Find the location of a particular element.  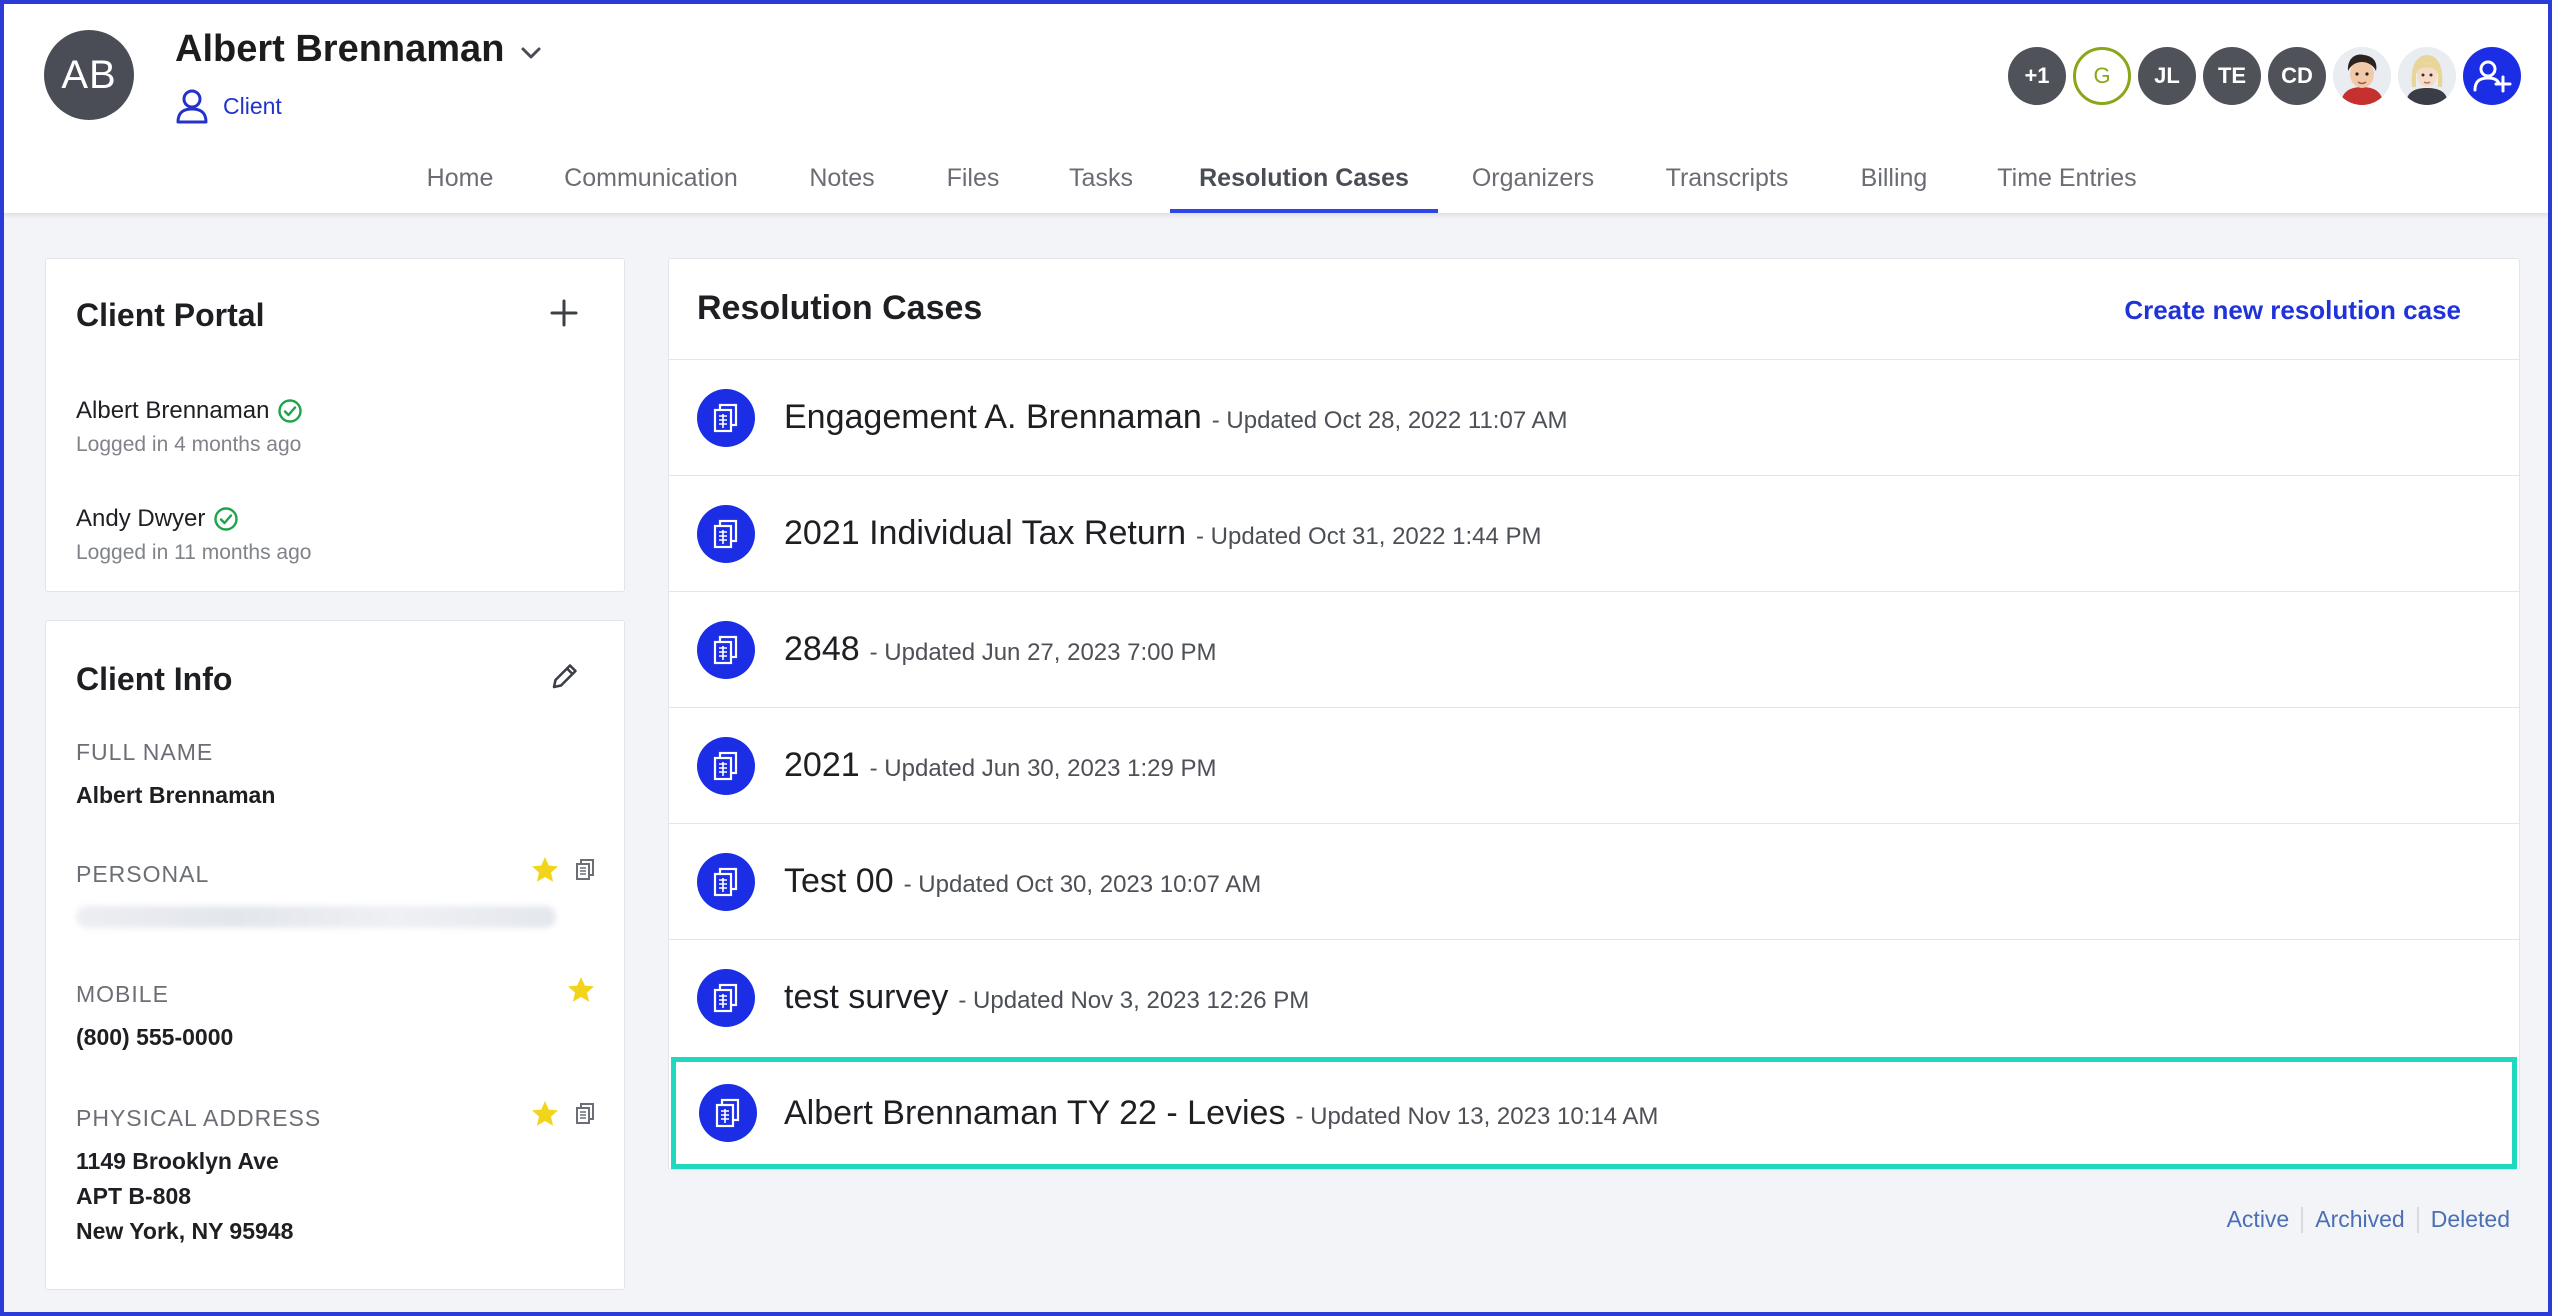

resolution-cases-title: Resolution Cases is located at coordinates (840, 308).